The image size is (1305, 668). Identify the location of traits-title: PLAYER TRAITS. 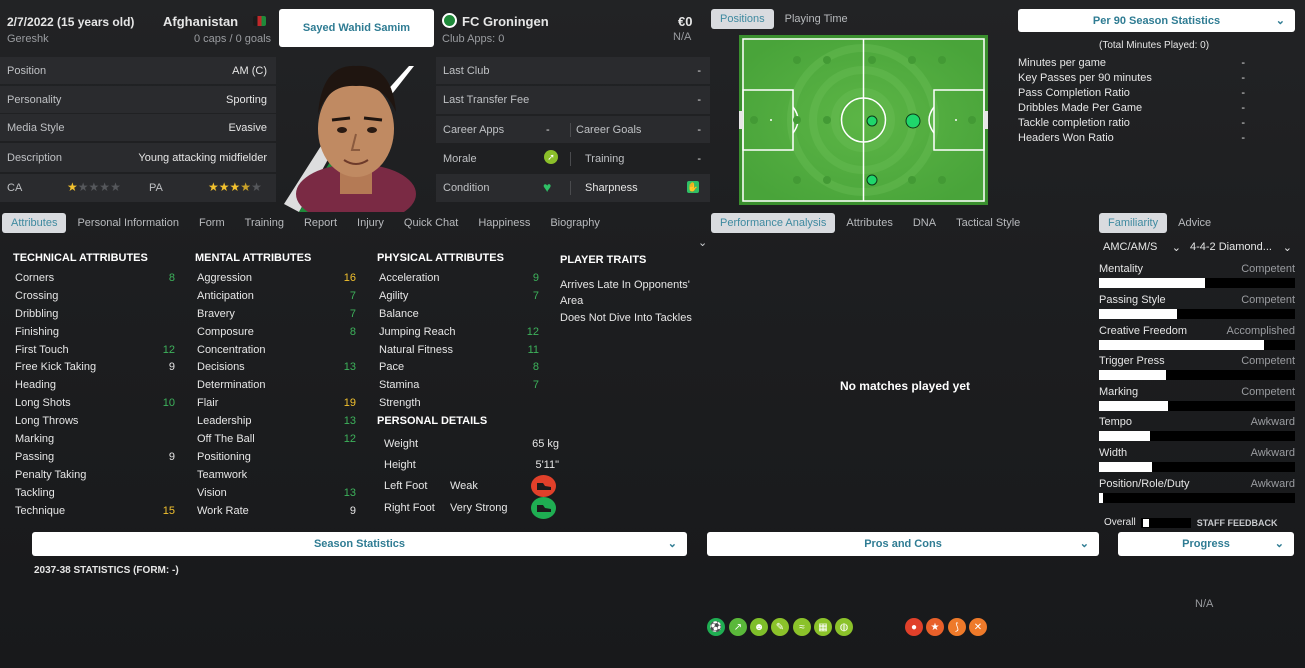
(603, 260).